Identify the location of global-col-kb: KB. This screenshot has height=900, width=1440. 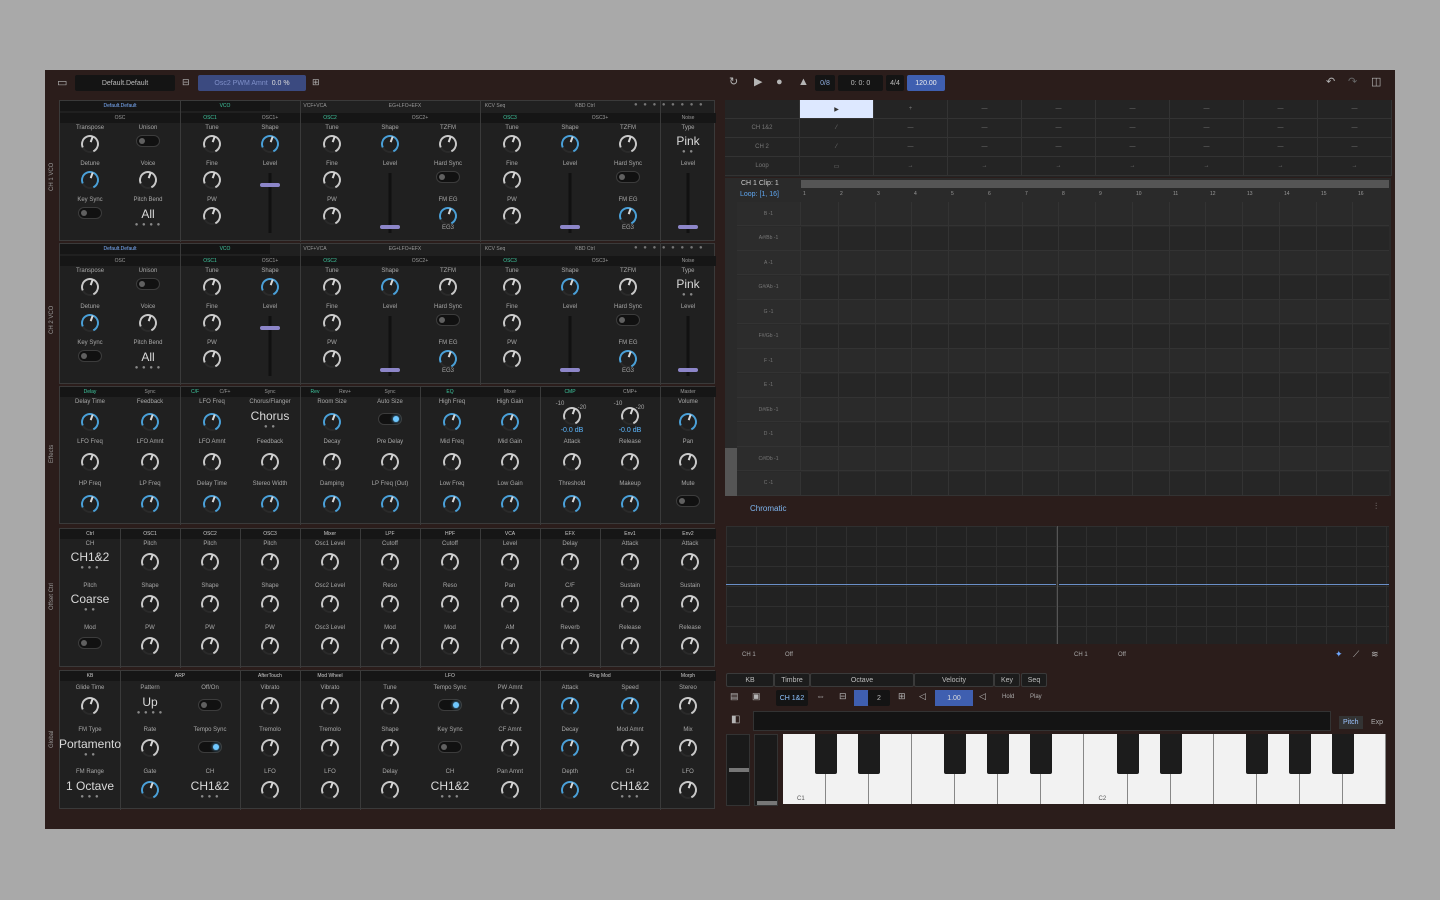
(90, 676).